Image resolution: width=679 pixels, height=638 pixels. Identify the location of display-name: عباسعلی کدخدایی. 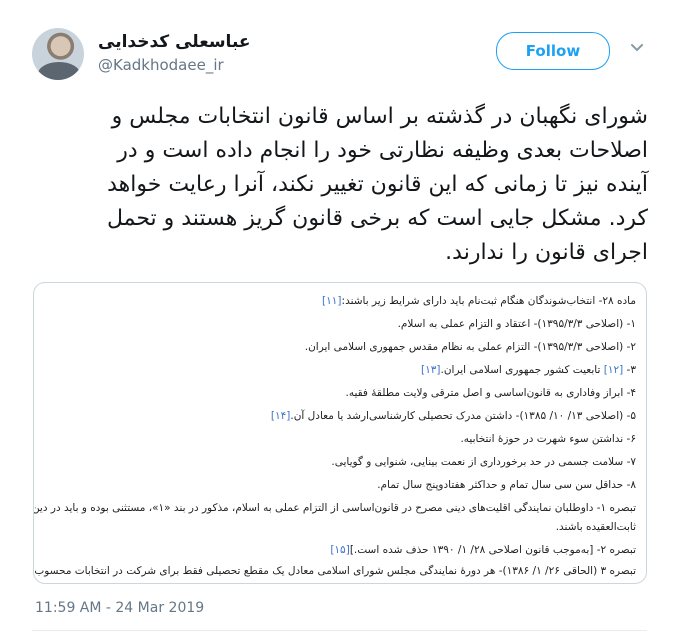
(174, 42).